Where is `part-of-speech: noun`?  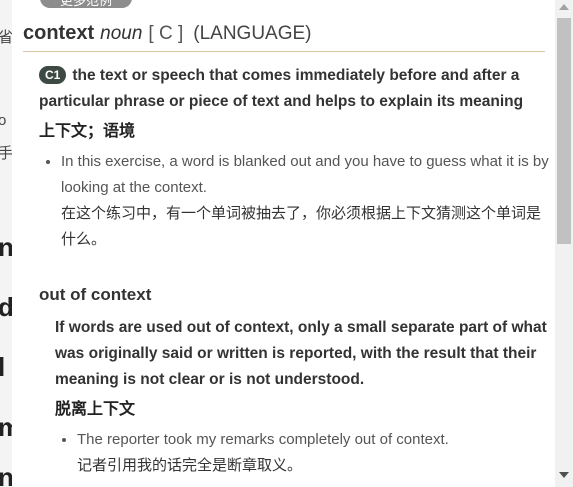 part-of-speech: noun is located at coordinates (121, 33).